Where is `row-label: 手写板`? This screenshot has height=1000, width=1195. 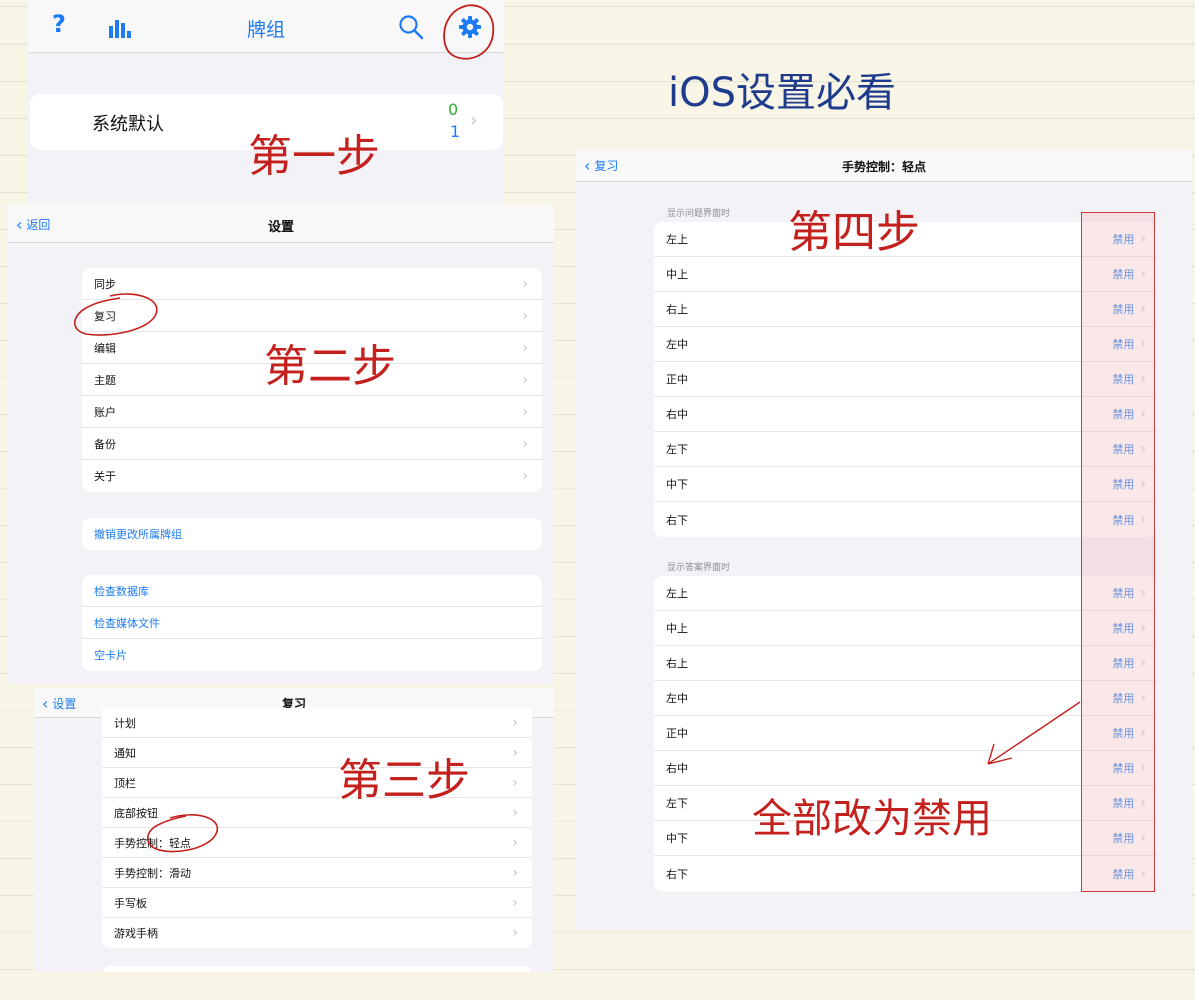 row-label: 手写板 is located at coordinates (130, 903).